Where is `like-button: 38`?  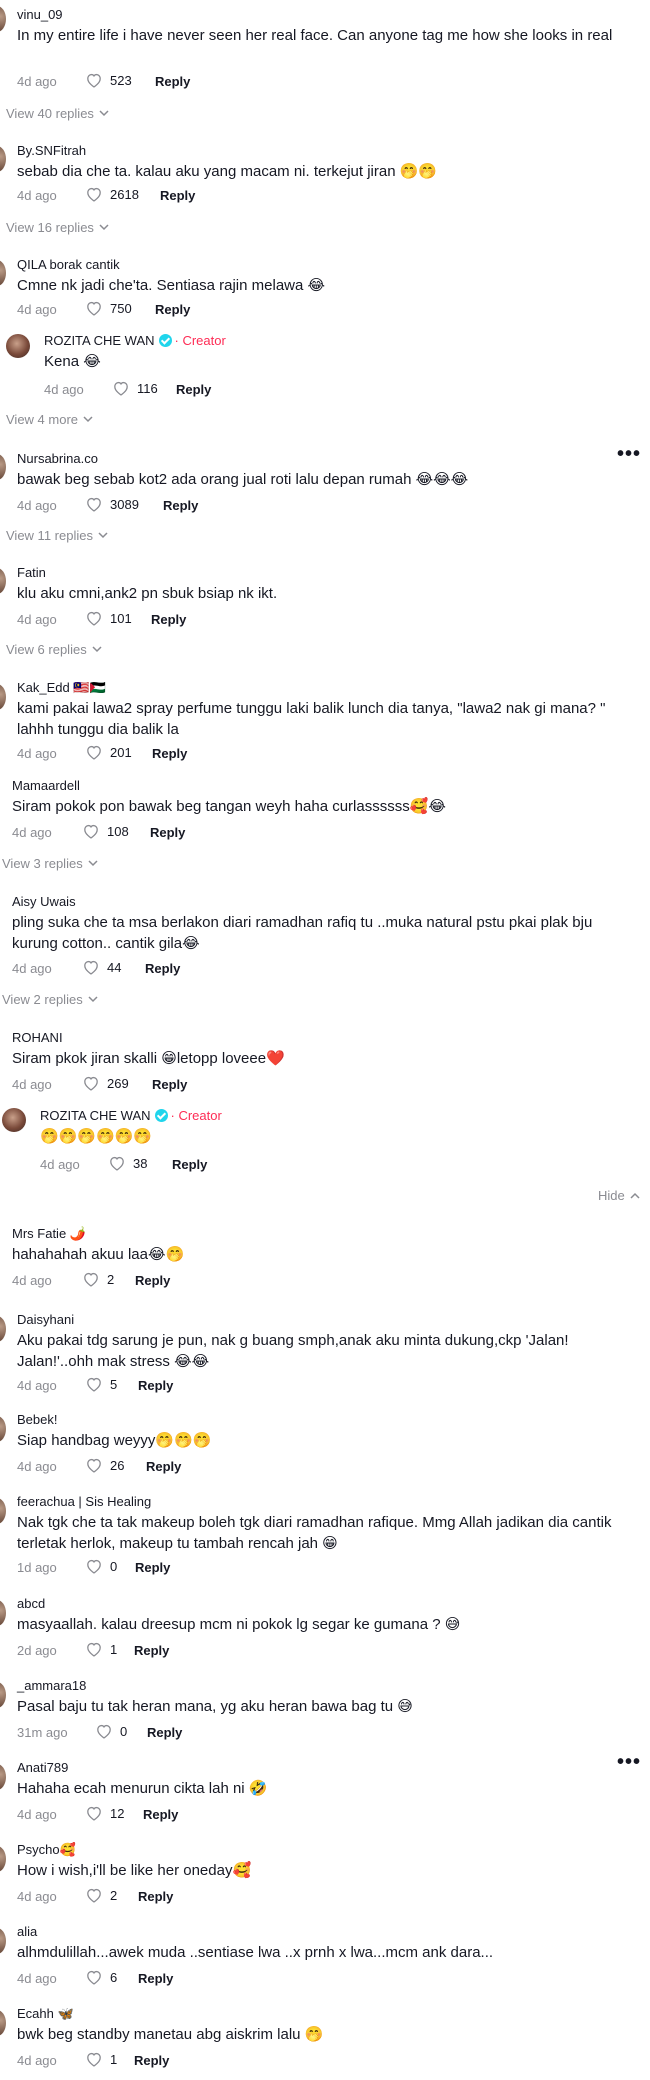
like-button: 38 is located at coordinates (127, 1163).